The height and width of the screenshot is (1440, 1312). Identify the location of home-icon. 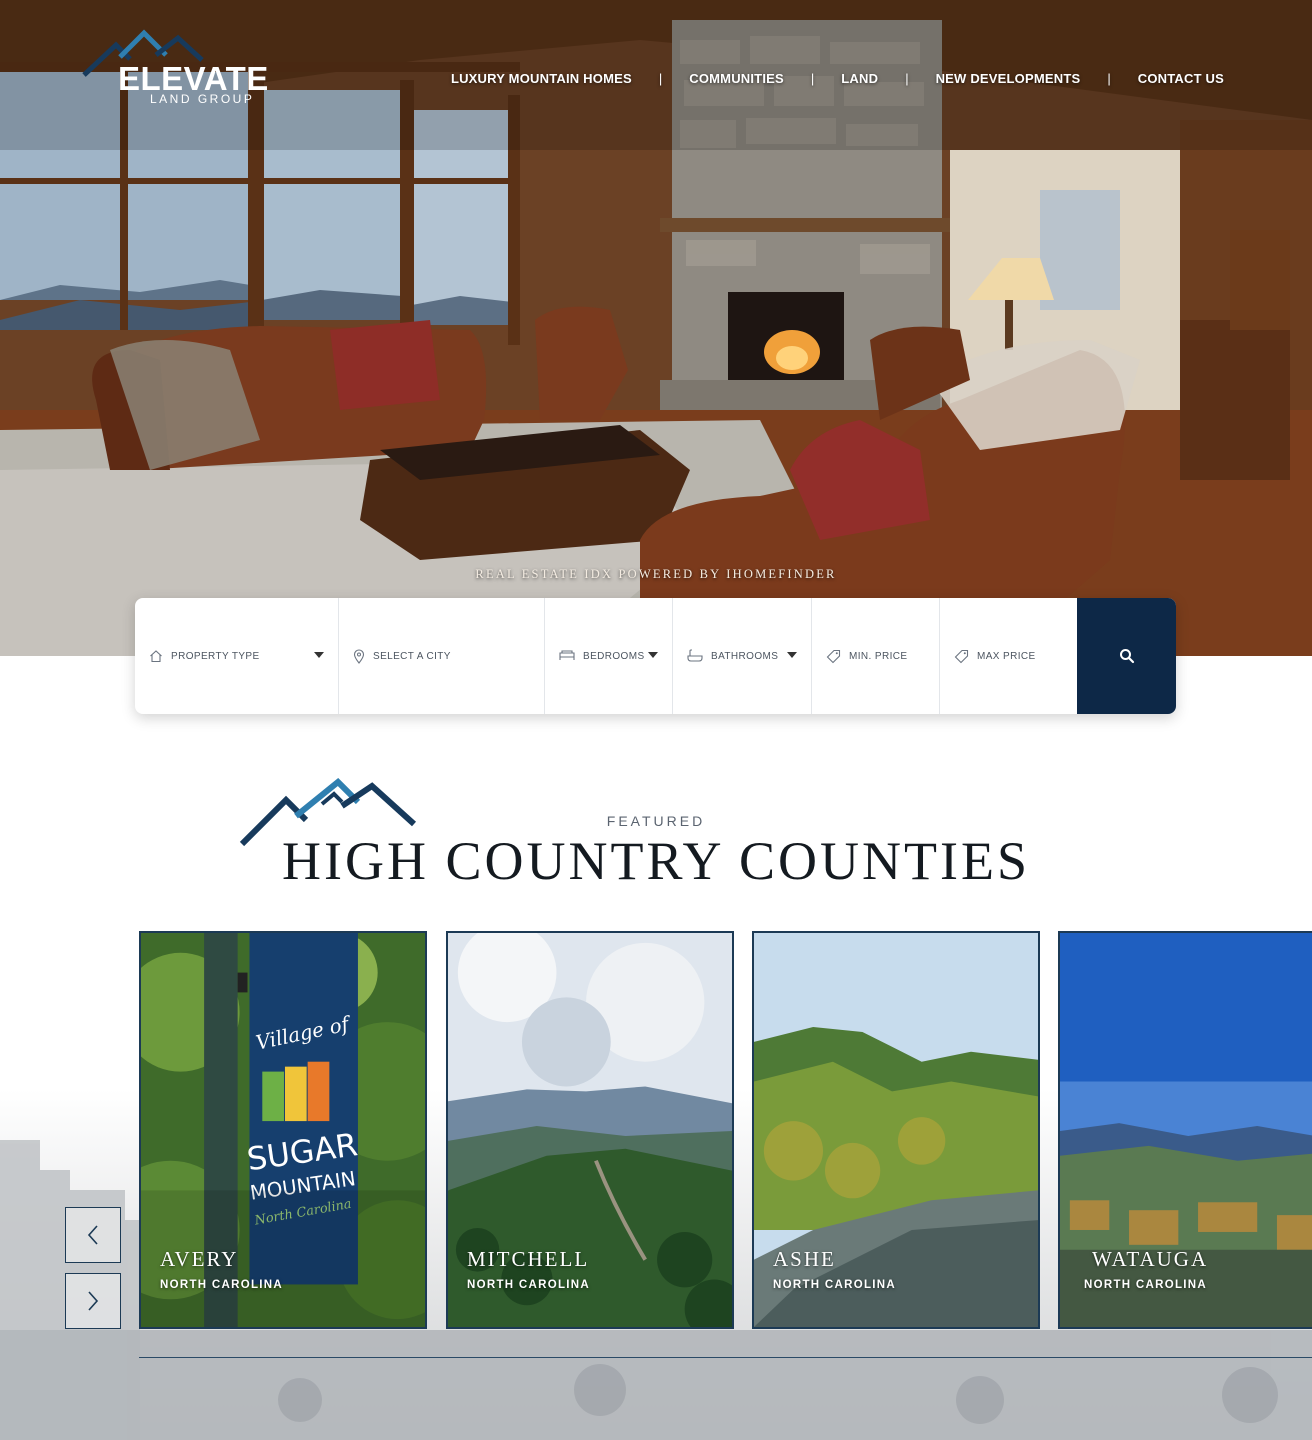
(156, 656).